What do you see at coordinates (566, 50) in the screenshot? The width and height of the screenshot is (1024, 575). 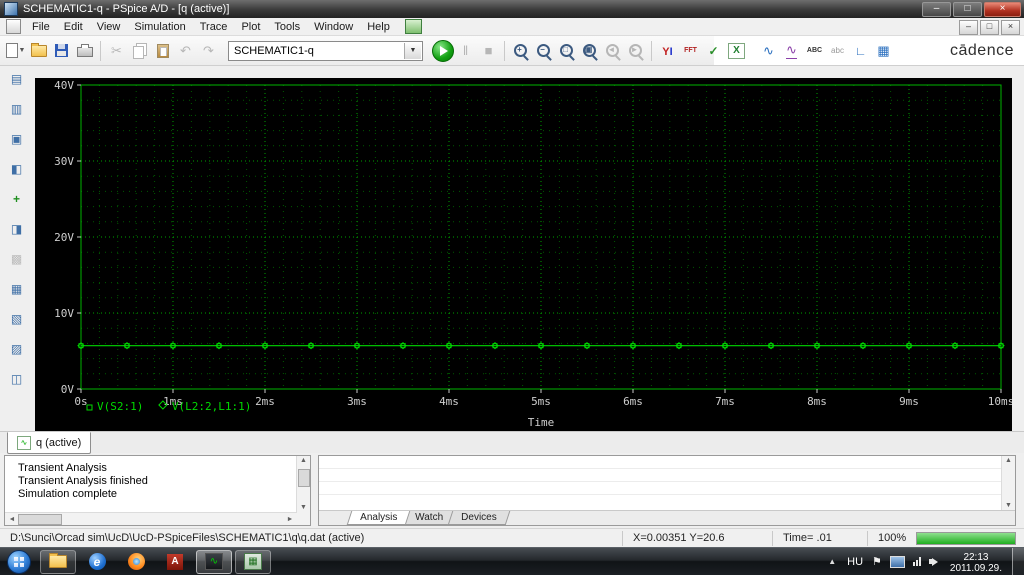 I see `zoom-area-button: □` at bounding box center [566, 50].